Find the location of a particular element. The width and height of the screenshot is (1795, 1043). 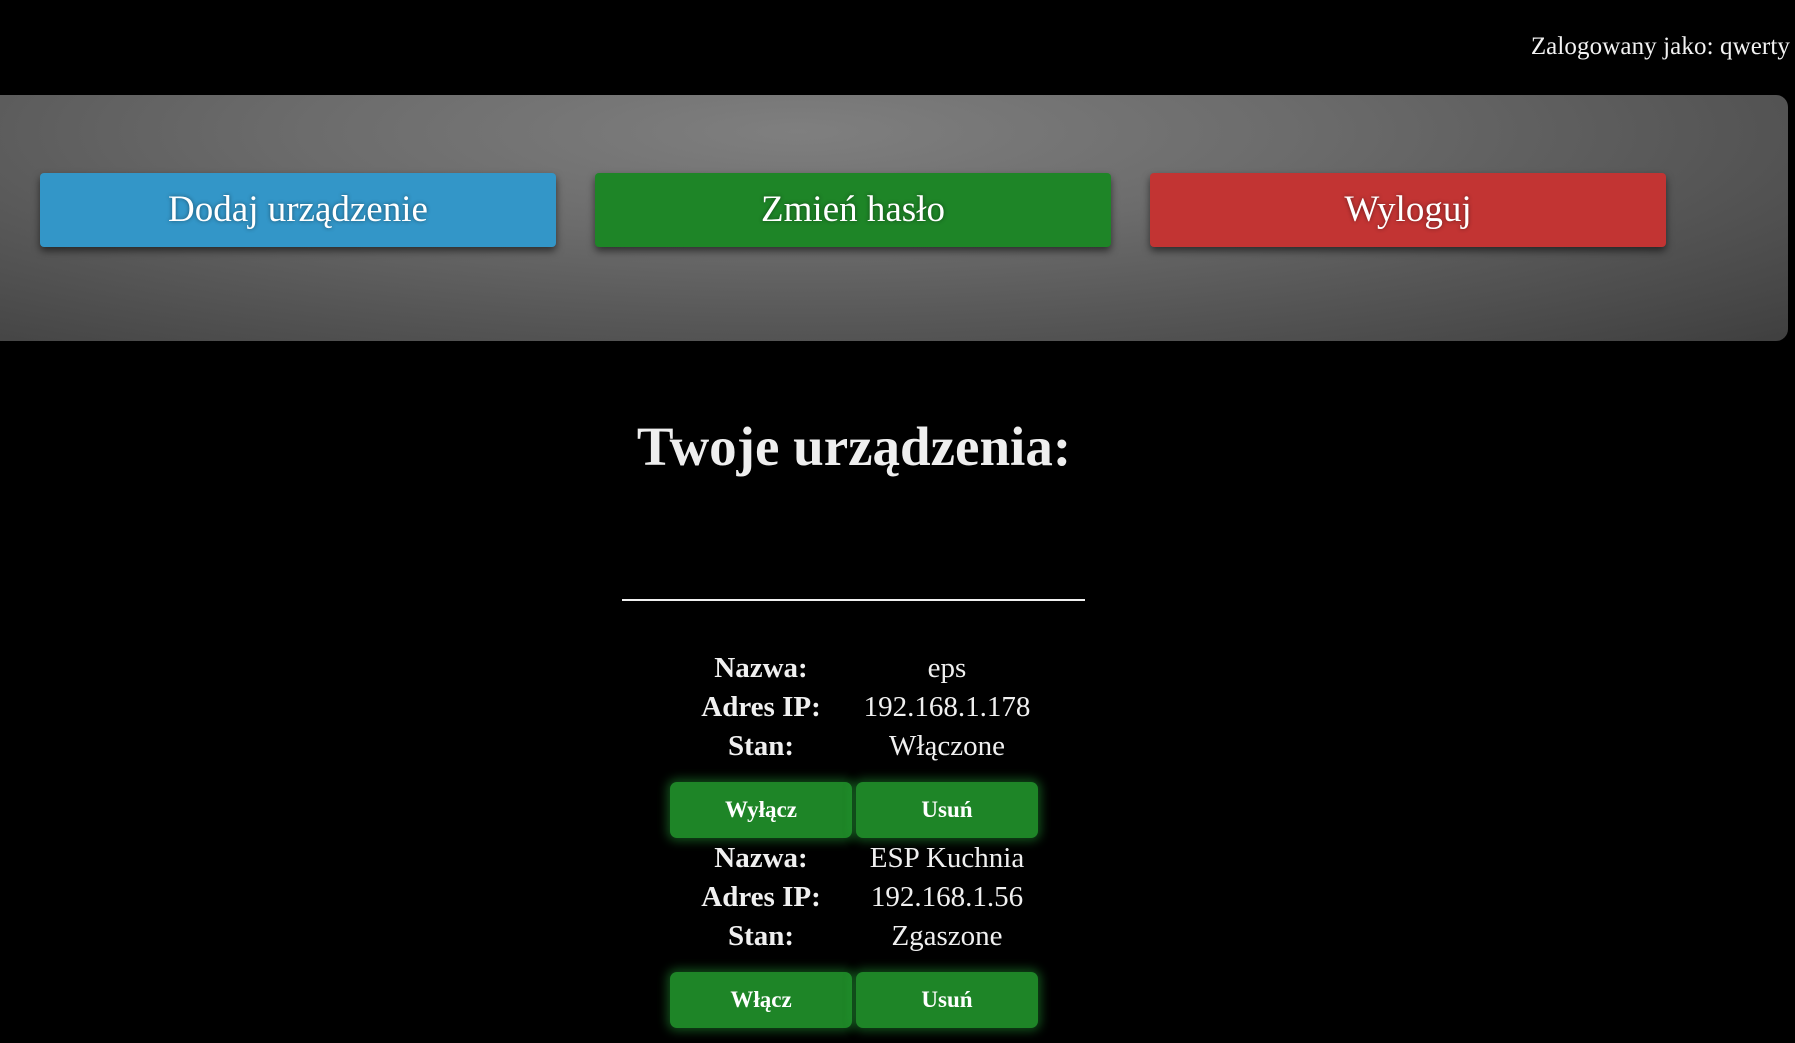

change-password-button: Zmień hasło is located at coordinates (853, 210).